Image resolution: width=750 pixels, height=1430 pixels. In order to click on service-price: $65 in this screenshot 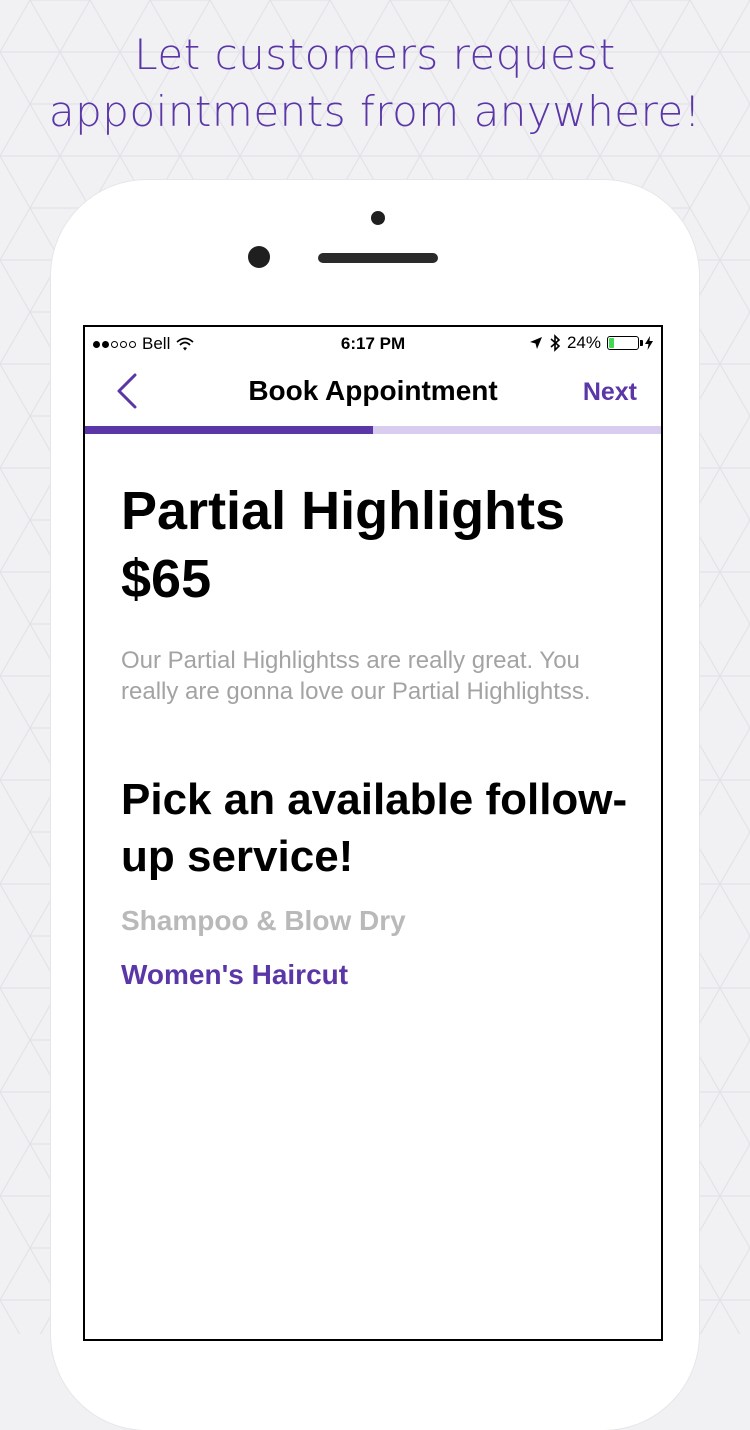, I will do `click(166, 579)`.